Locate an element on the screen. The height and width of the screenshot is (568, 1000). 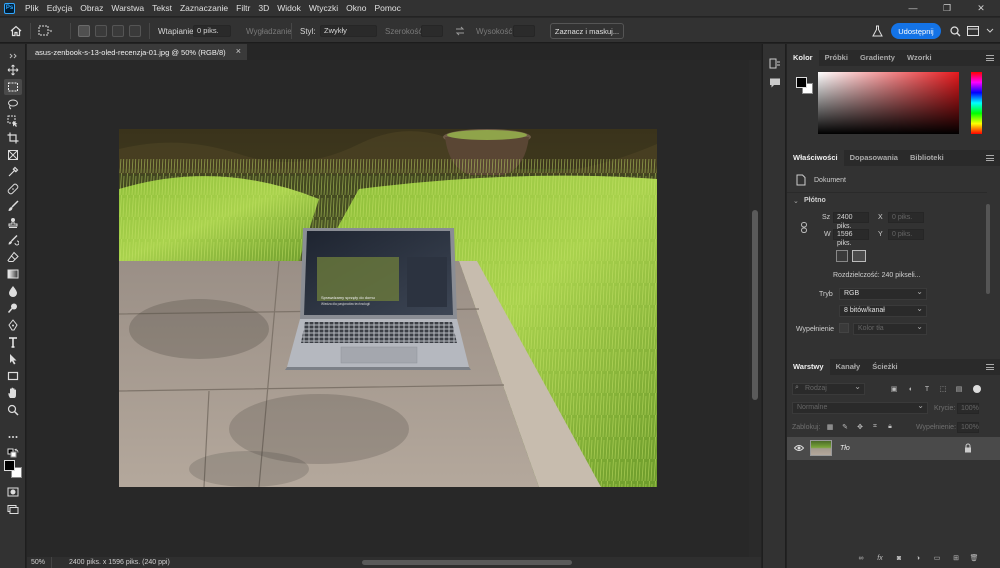
new-group-icon: ▭ is located at coordinates (937, 558).